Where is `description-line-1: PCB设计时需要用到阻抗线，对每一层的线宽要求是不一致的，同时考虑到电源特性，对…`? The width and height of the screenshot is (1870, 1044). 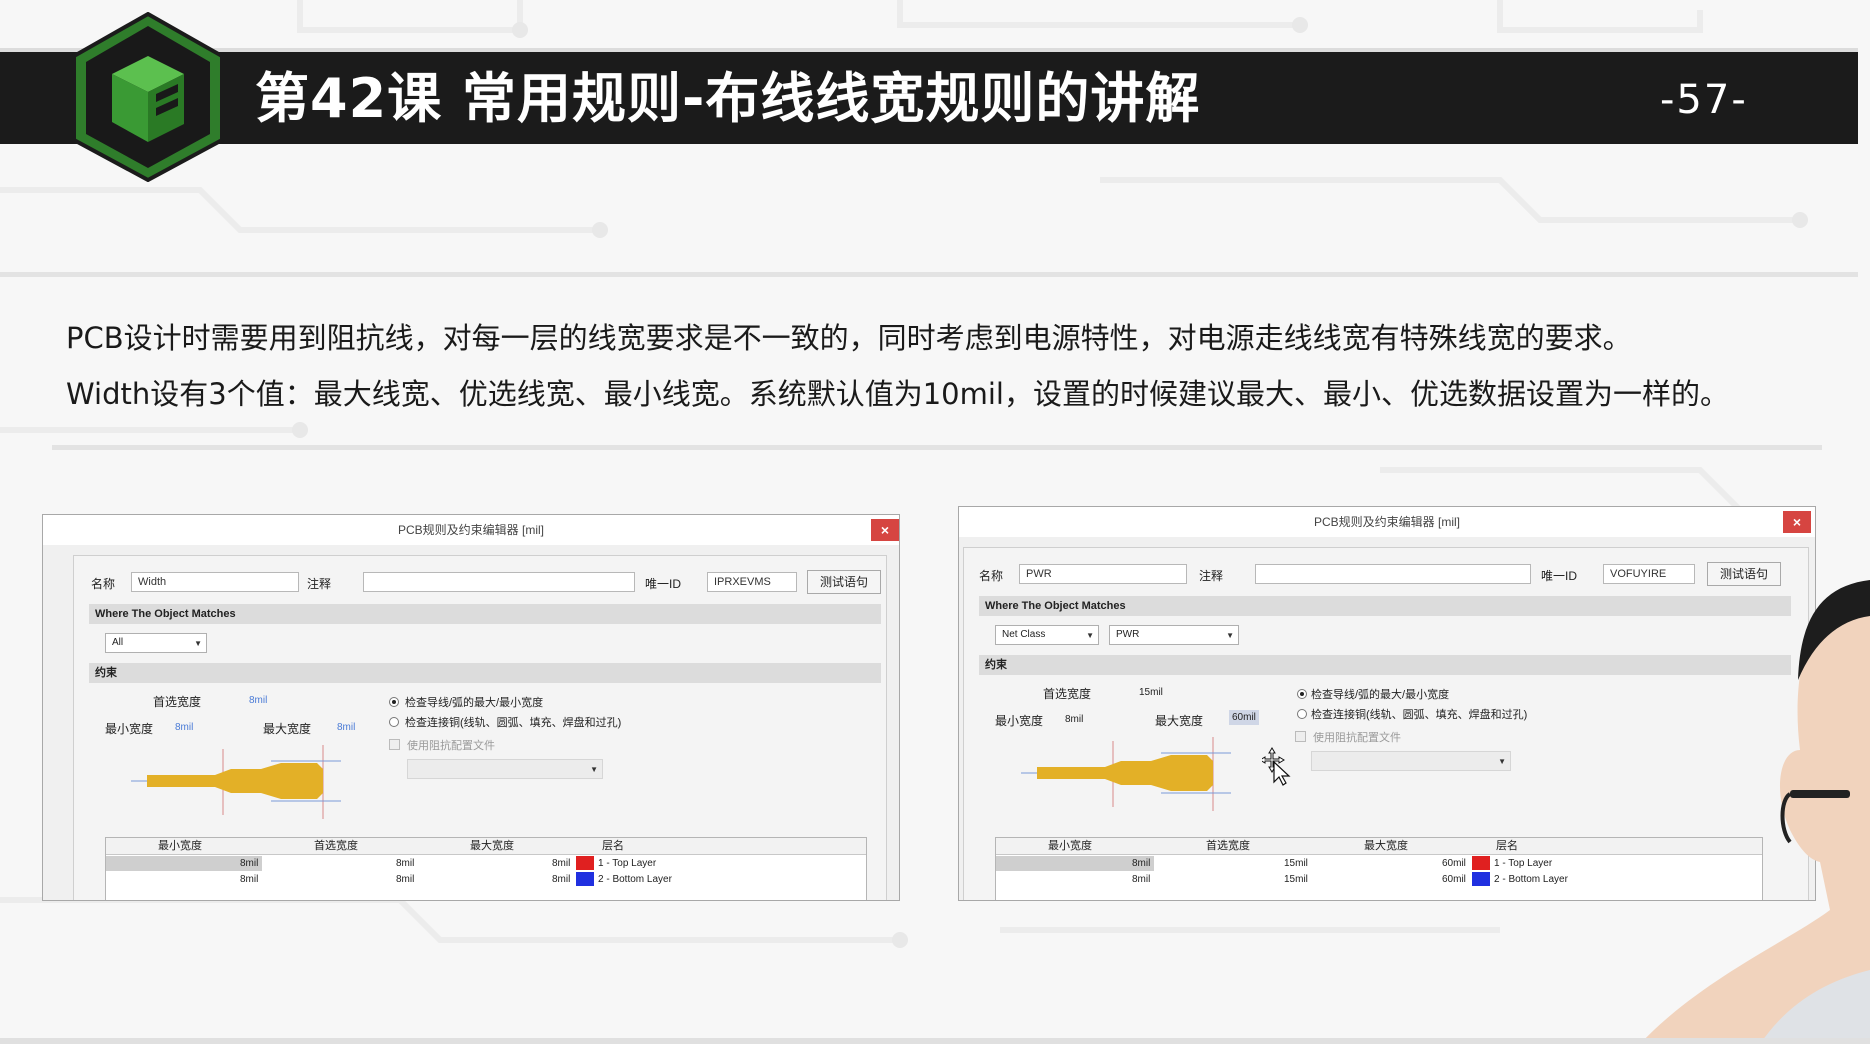 description-line-1: PCB设计时需要用到阻抗线，对每一层的线宽要求是不一致的，同时考虑到电源特性，对… is located at coordinates (849, 338).